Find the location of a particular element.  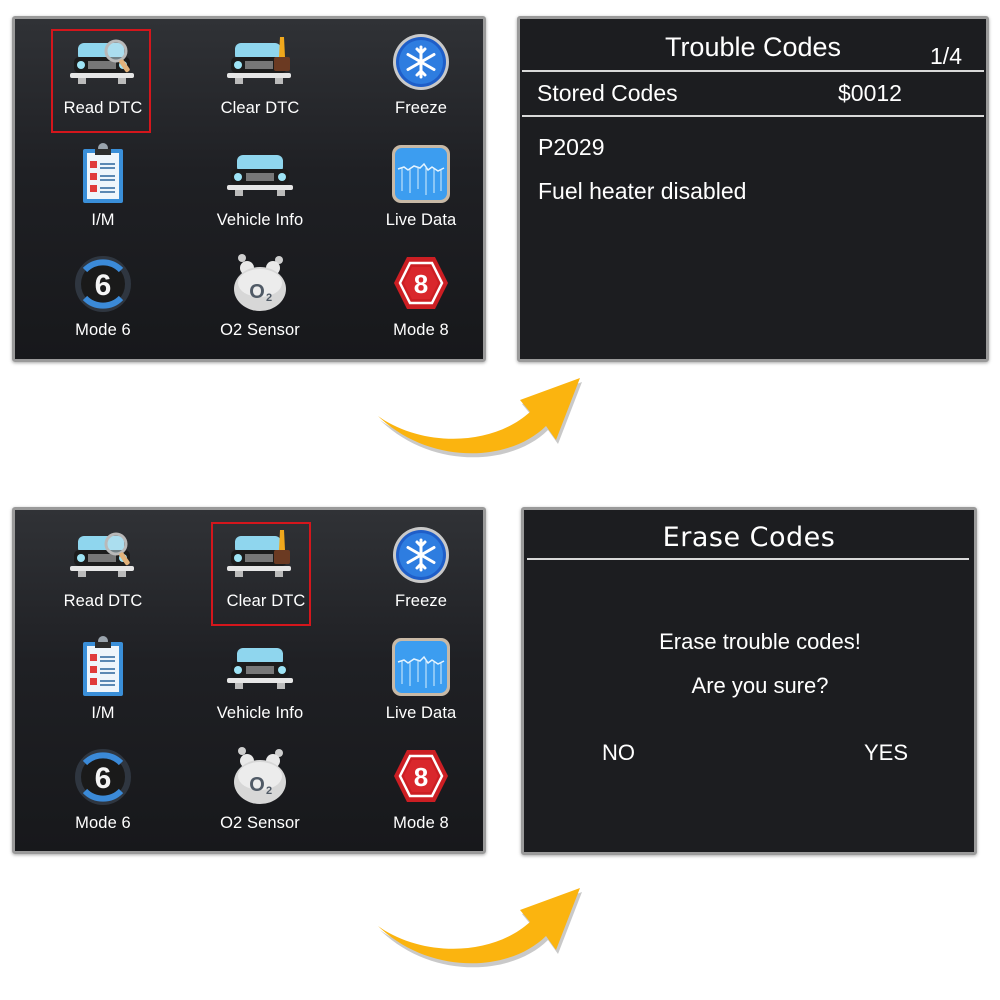

stored-codes-label: Stored Codes is located at coordinates (607, 93).